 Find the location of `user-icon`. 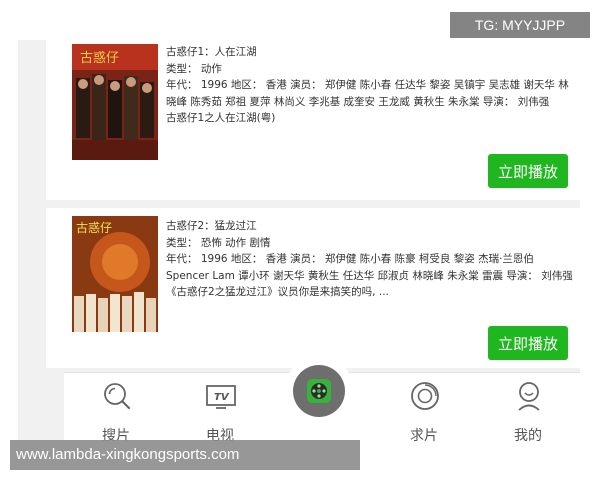

user-icon is located at coordinates (529, 396).